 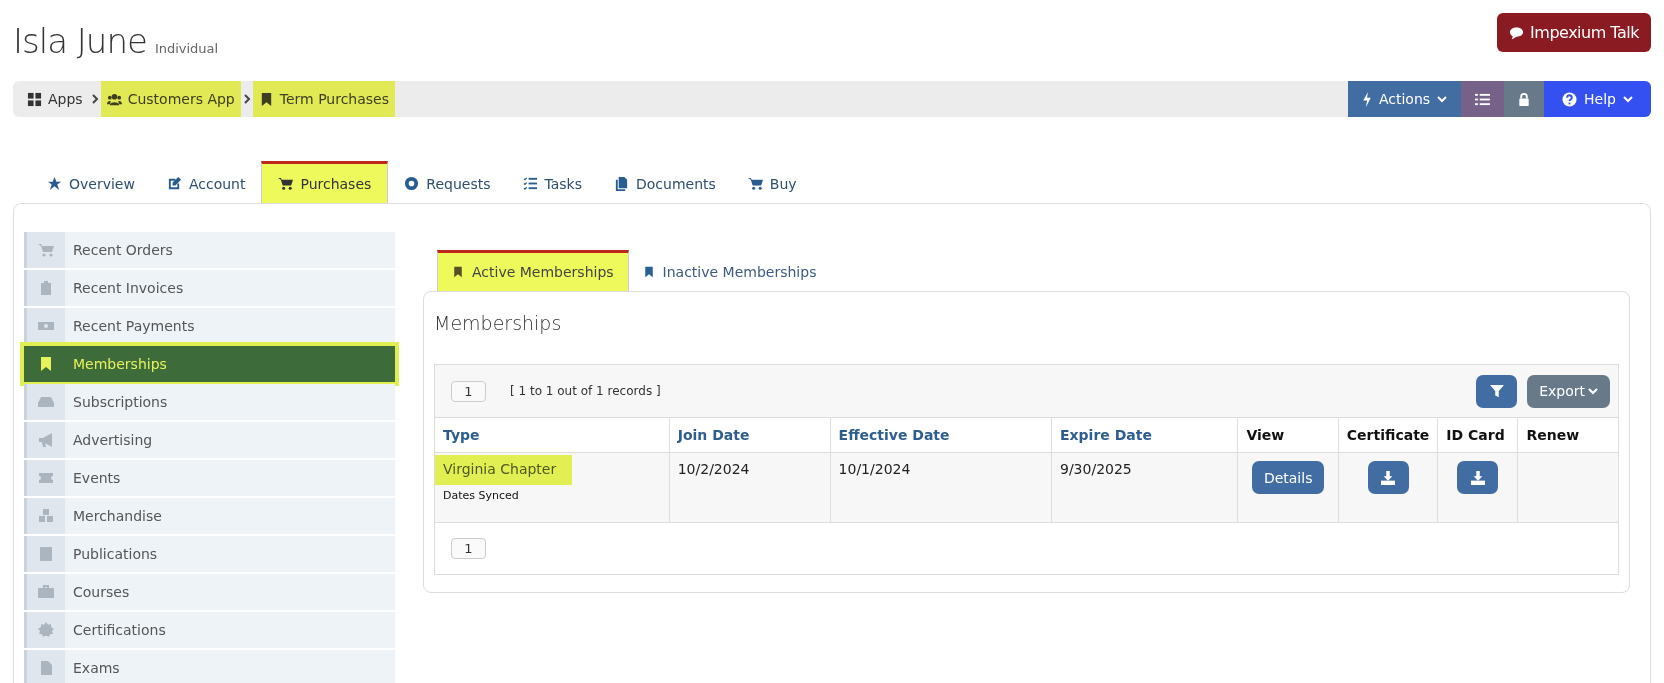 What do you see at coordinates (1144, 435) in the screenshot?
I see `column-header: Expire Date` at bounding box center [1144, 435].